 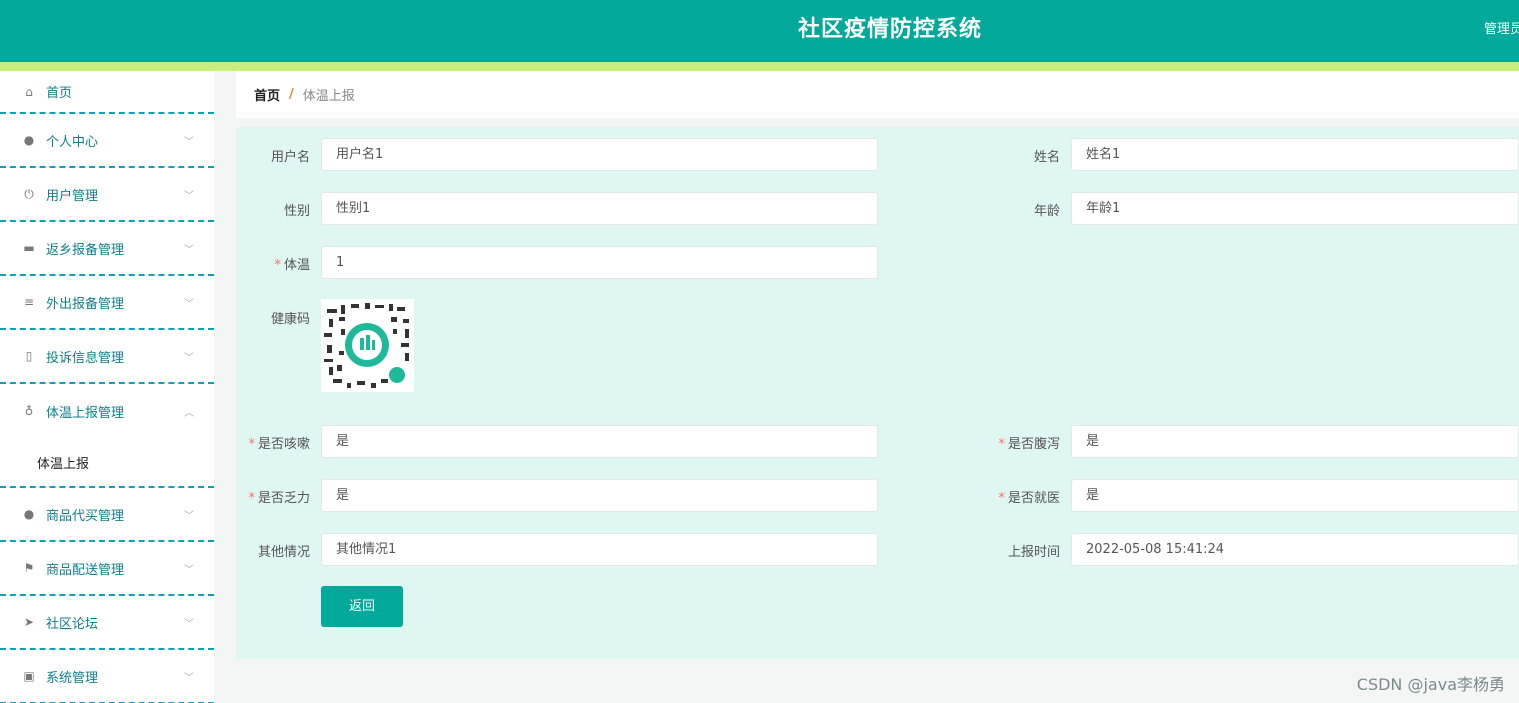 I want to click on username-label: 用户名, so click(x=290, y=157).